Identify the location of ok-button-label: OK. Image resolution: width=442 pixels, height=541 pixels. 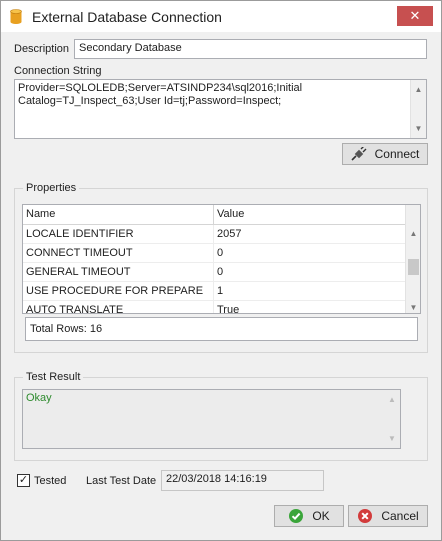
(321, 516).